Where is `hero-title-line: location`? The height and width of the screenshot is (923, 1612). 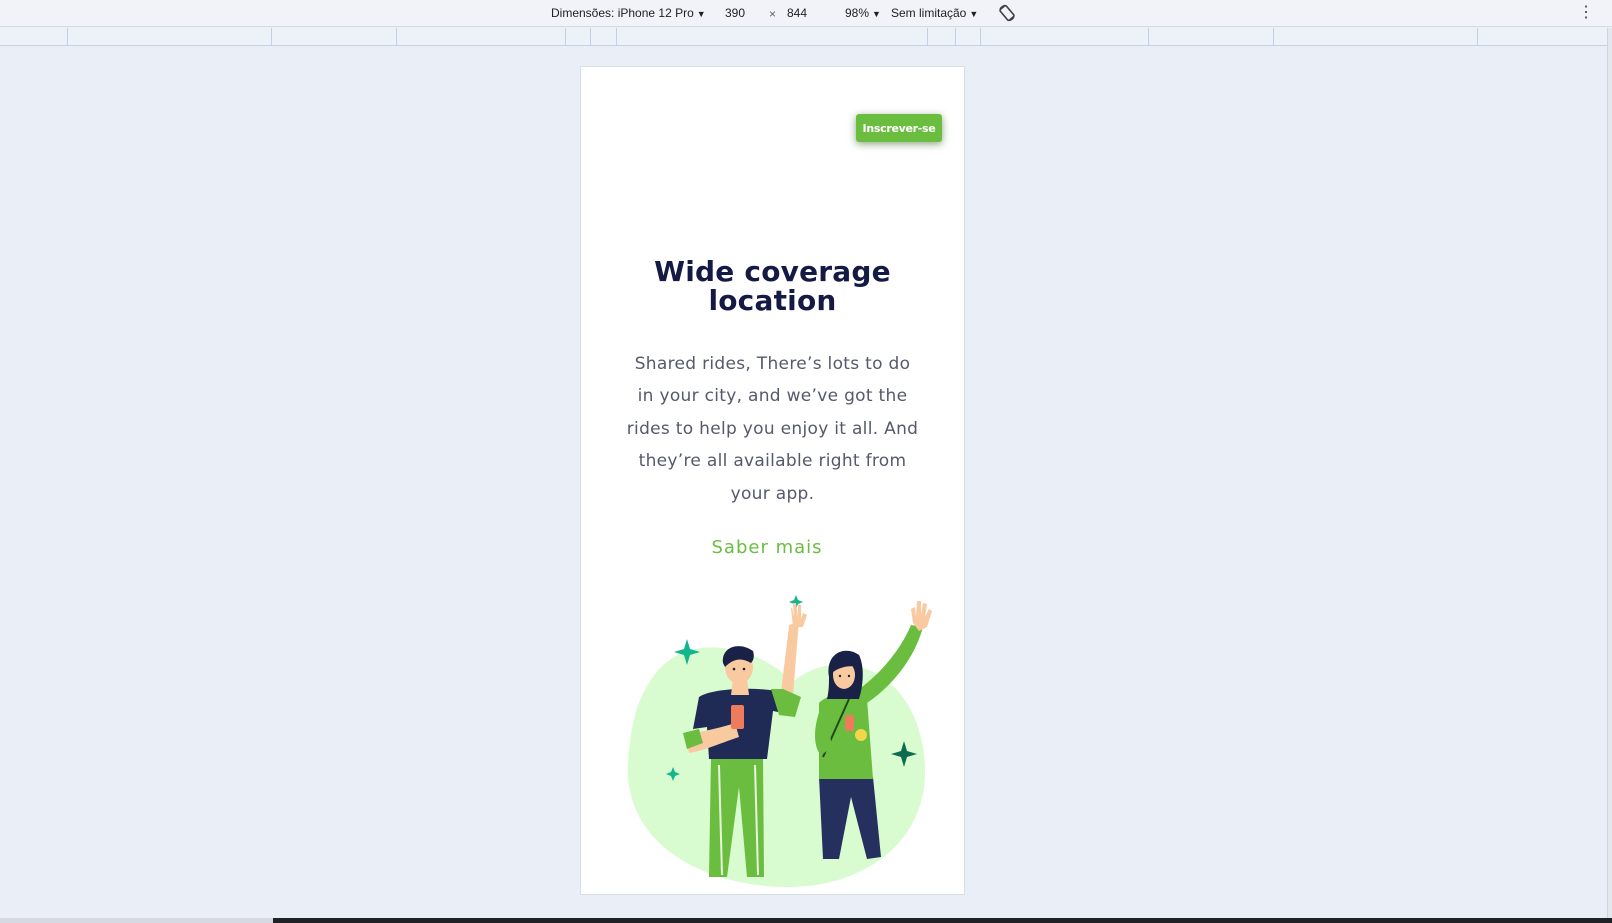 hero-title-line: location is located at coordinates (772, 300).